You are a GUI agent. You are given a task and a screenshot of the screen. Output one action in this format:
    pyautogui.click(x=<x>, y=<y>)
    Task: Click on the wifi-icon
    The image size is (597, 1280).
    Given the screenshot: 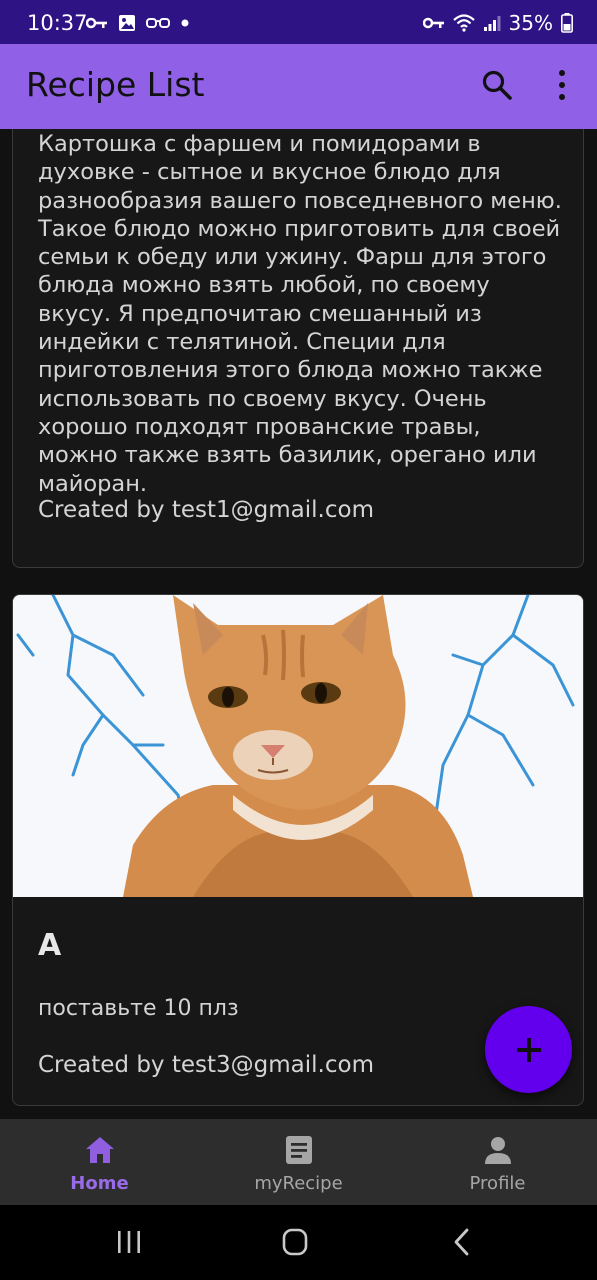 What is the action you would take?
    pyautogui.click(x=463, y=23)
    